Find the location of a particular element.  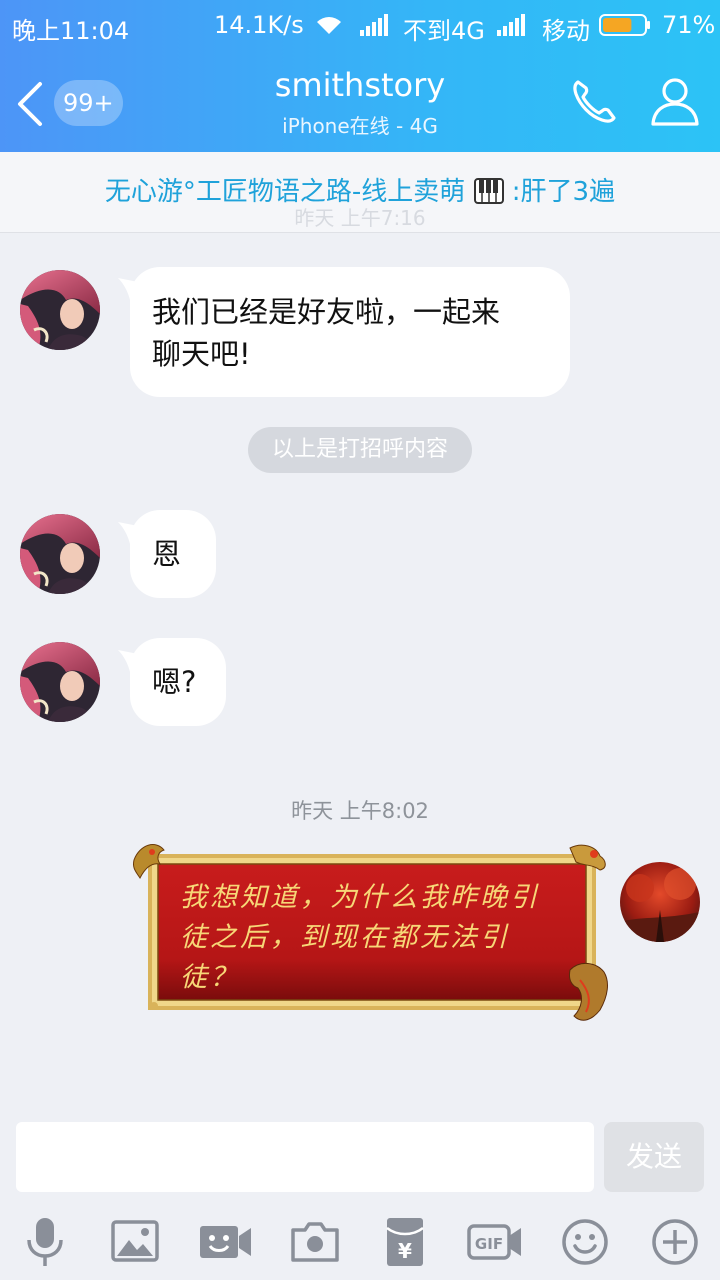

status-bar: 晚上11:04 14.1K/s 不到4G 移动 71% is located at coordinates (360, 26).